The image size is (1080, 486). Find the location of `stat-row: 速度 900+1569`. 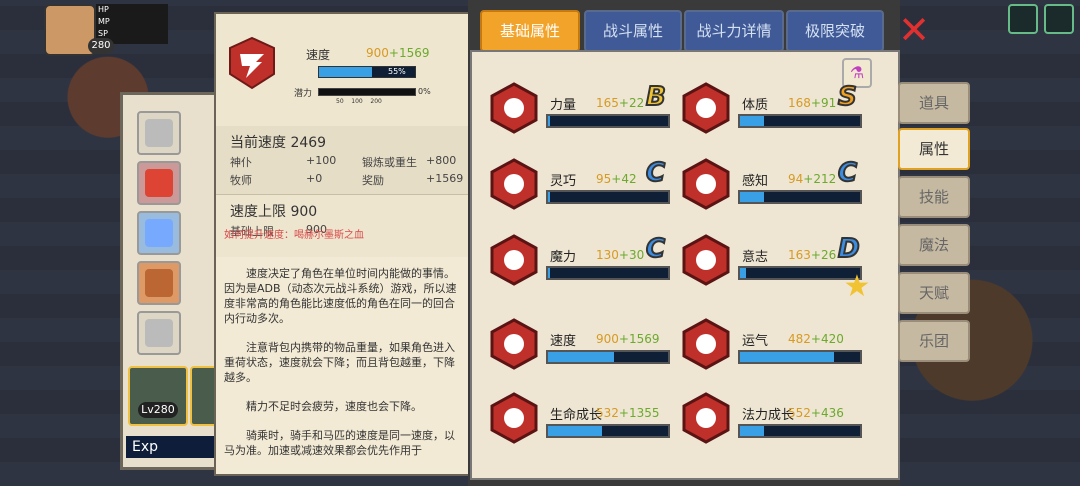

stat-row: 速度 900+1569 is located at coordinates (582, 348).